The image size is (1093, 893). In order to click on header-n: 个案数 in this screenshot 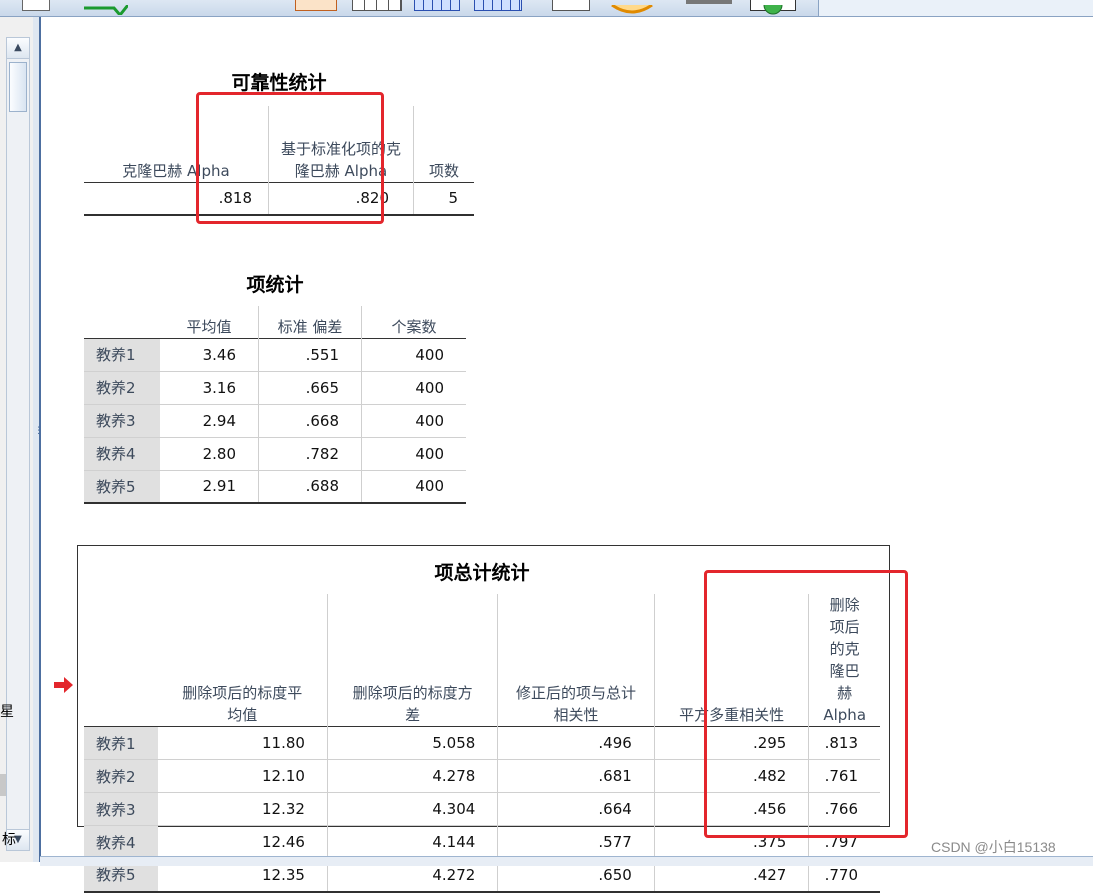, I will do `click(413, 322)`.